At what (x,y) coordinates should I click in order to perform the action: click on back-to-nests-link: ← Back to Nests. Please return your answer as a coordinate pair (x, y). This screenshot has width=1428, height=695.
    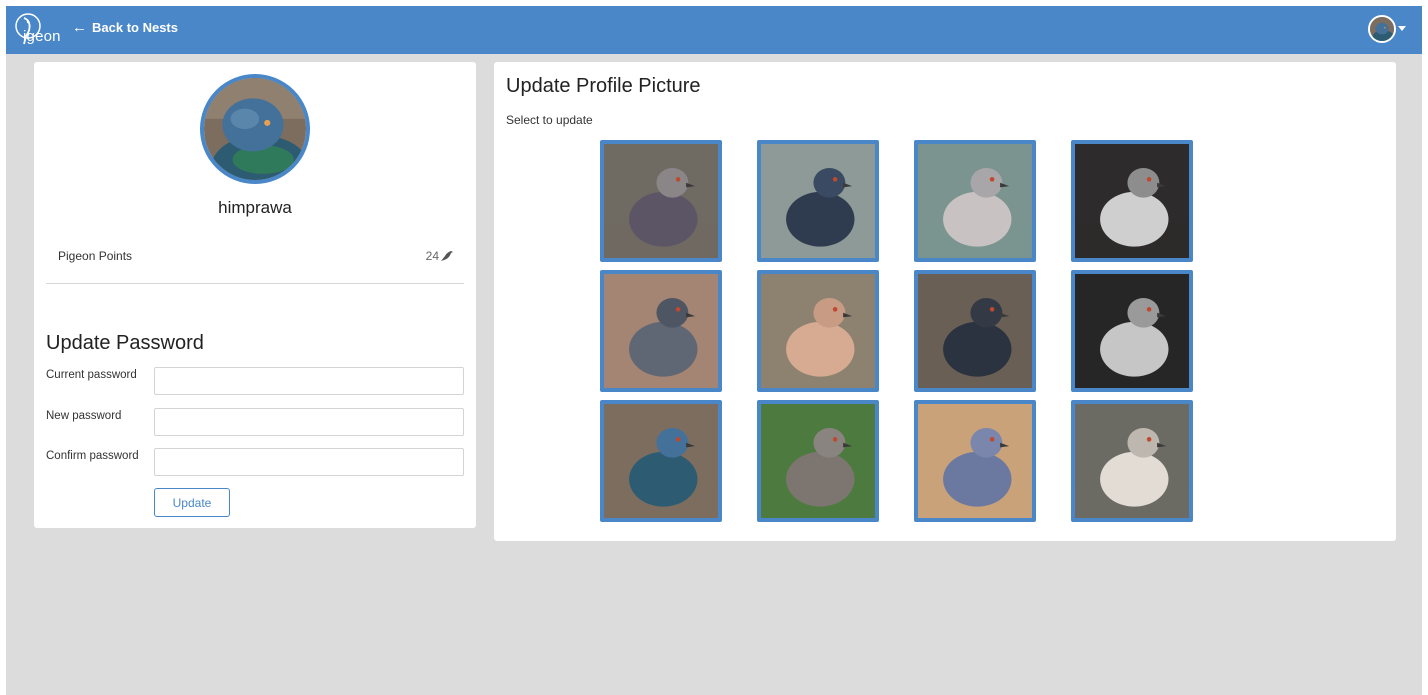
    Looking at the image, I should click on (125, 27).